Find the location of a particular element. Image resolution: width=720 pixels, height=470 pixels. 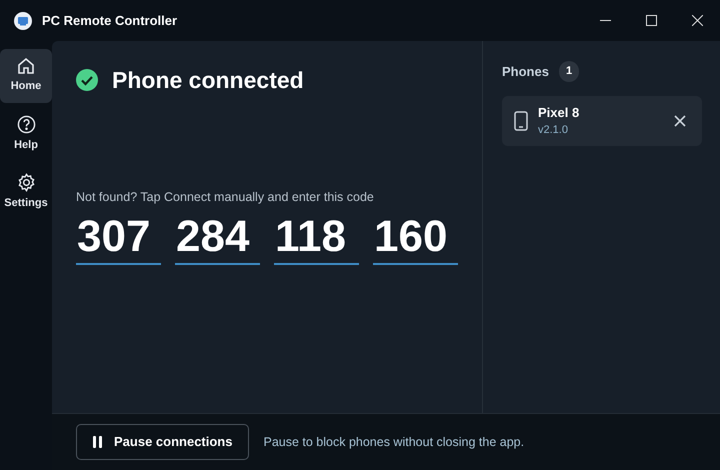

minimize-icon is located at coordinates (605, 20).